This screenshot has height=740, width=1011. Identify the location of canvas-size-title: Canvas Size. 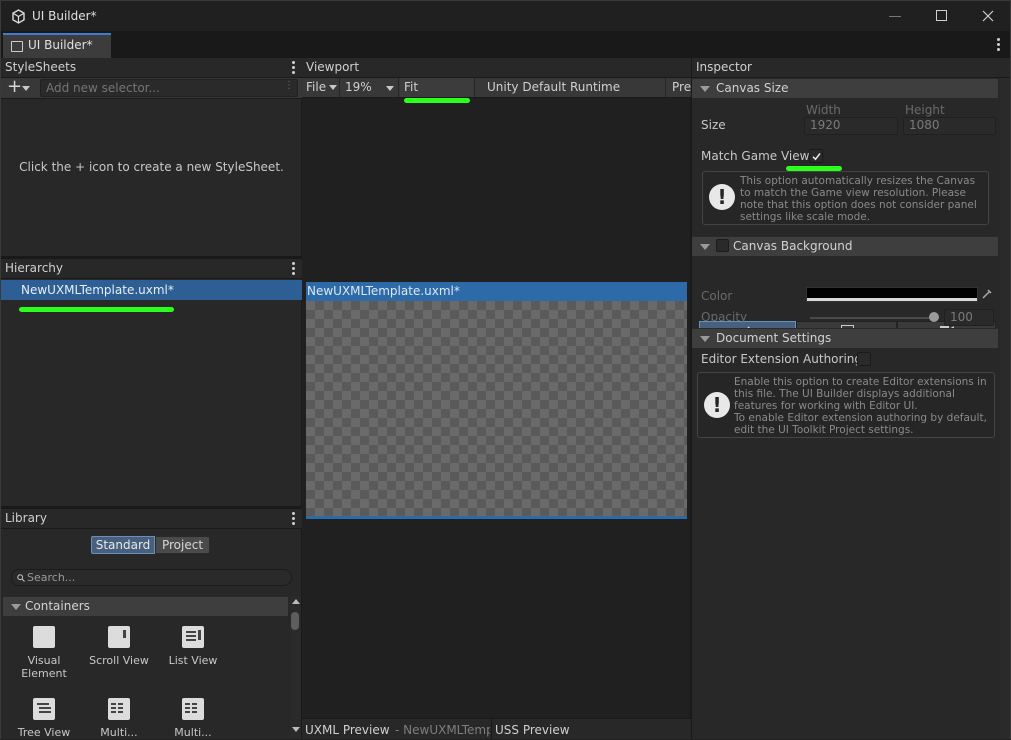
(752, 88).